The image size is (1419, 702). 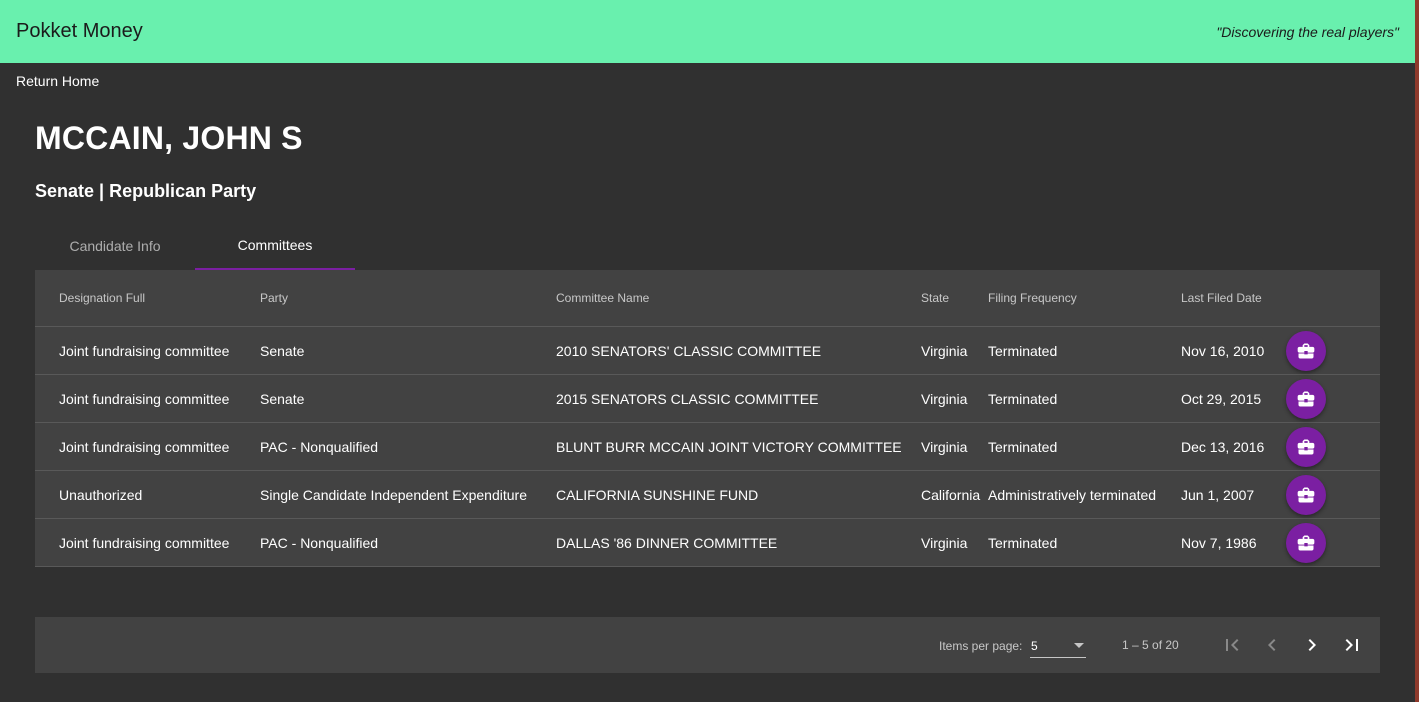 What do you see at coordinates (1150, 645) in the screenshot?
I see `page-range-label: 1 – 5 of 20` at bounding box center [1150, 645].